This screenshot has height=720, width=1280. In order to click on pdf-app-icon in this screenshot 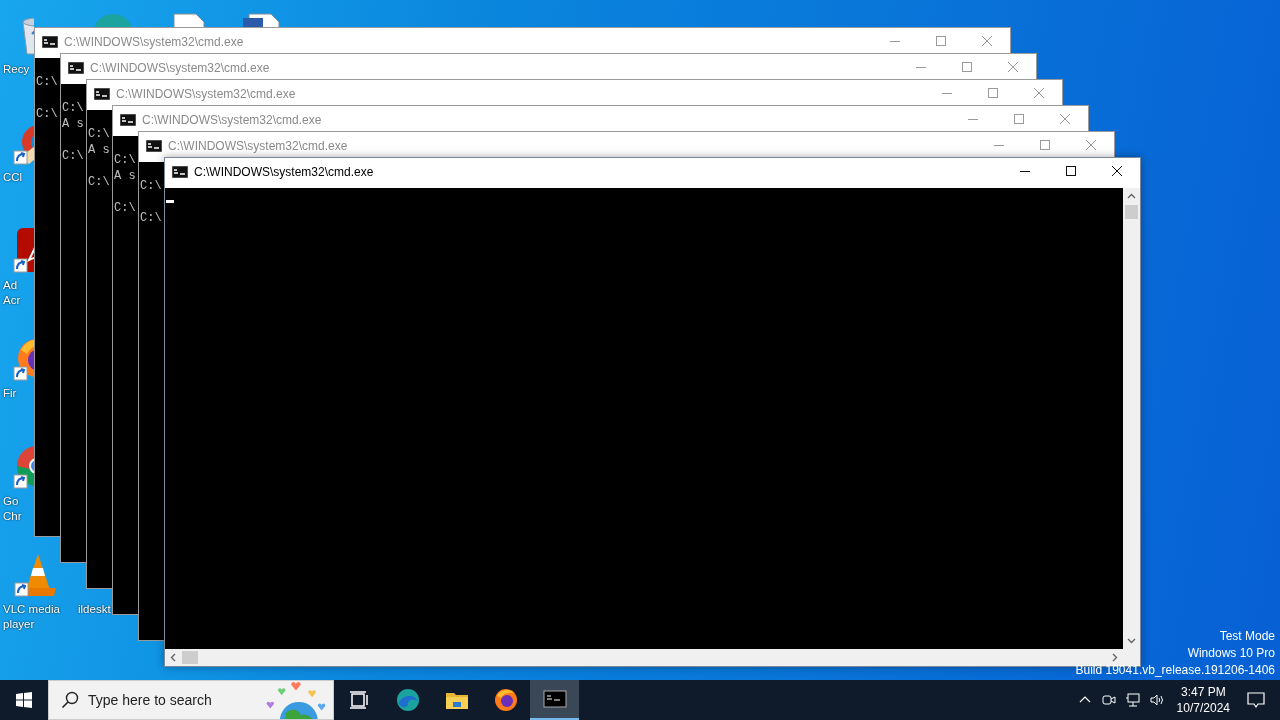, I will do `click(23, 250)`.